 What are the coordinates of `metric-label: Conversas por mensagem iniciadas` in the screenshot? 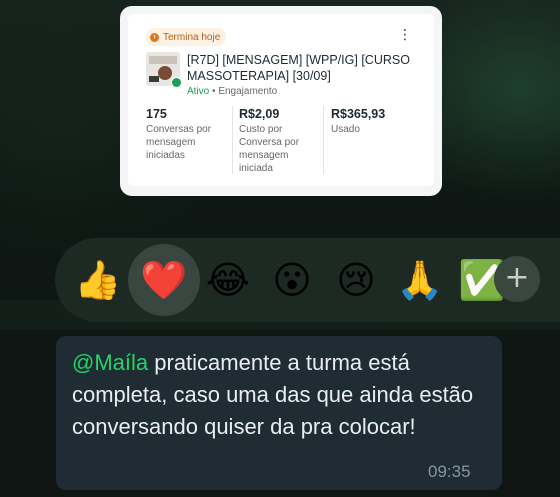 It's located at (179, 142).